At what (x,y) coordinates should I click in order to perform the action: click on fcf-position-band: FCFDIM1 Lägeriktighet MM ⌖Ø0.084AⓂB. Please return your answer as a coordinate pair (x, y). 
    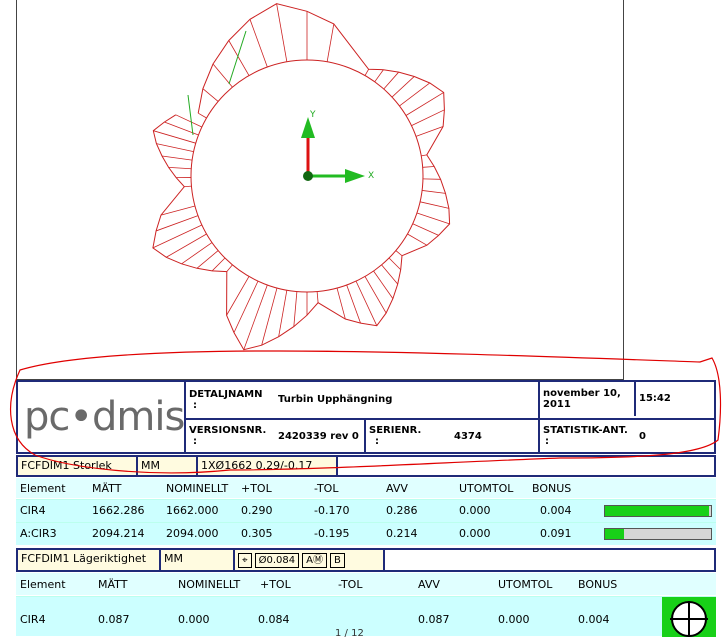
    Looking at the image, I should click on (366, 560).